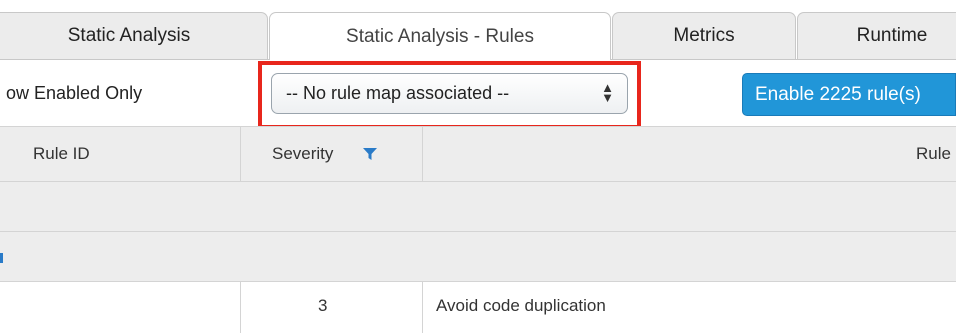 Image resolution: width=956 pixels, height=333 pixels. I want to click on tab-label: Static Analysis - Rules, so click(440, 36).